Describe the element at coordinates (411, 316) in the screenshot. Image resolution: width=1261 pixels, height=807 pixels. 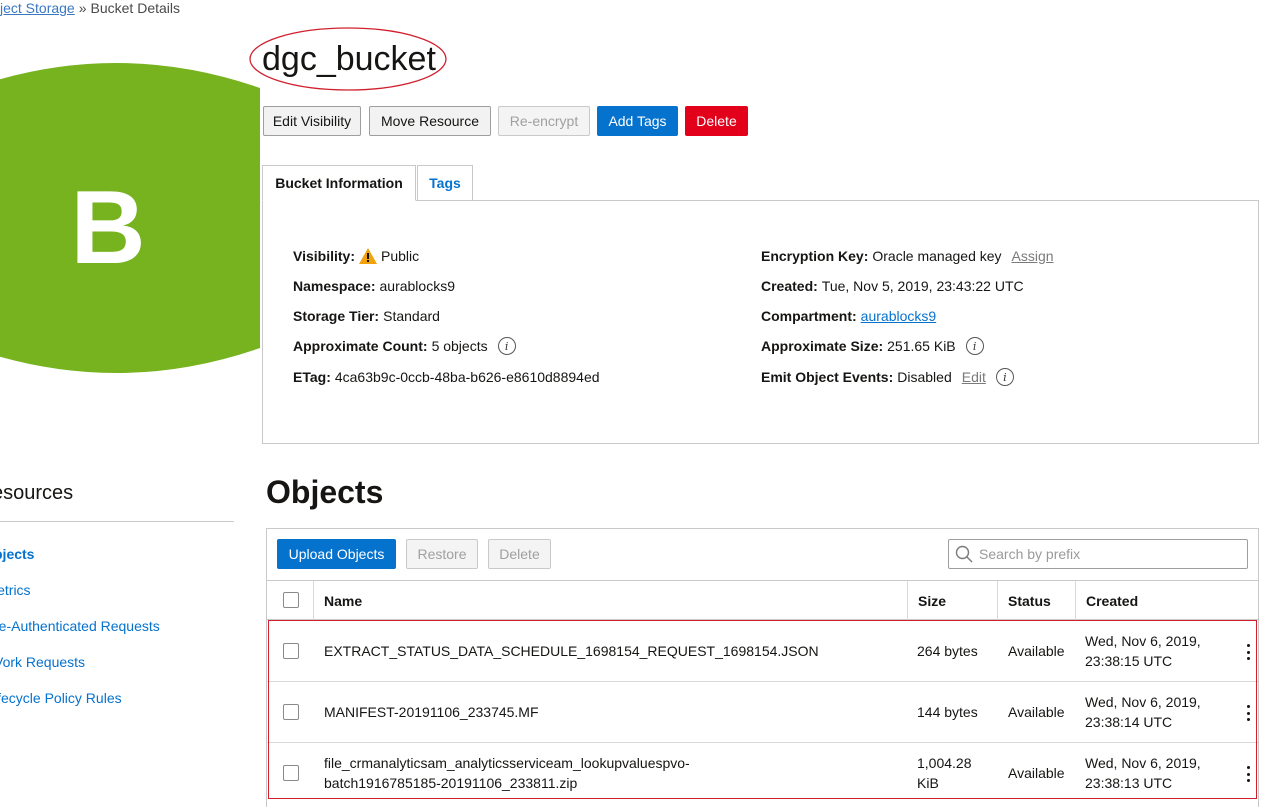
I see `storage-tier-value: Standard` at that location.